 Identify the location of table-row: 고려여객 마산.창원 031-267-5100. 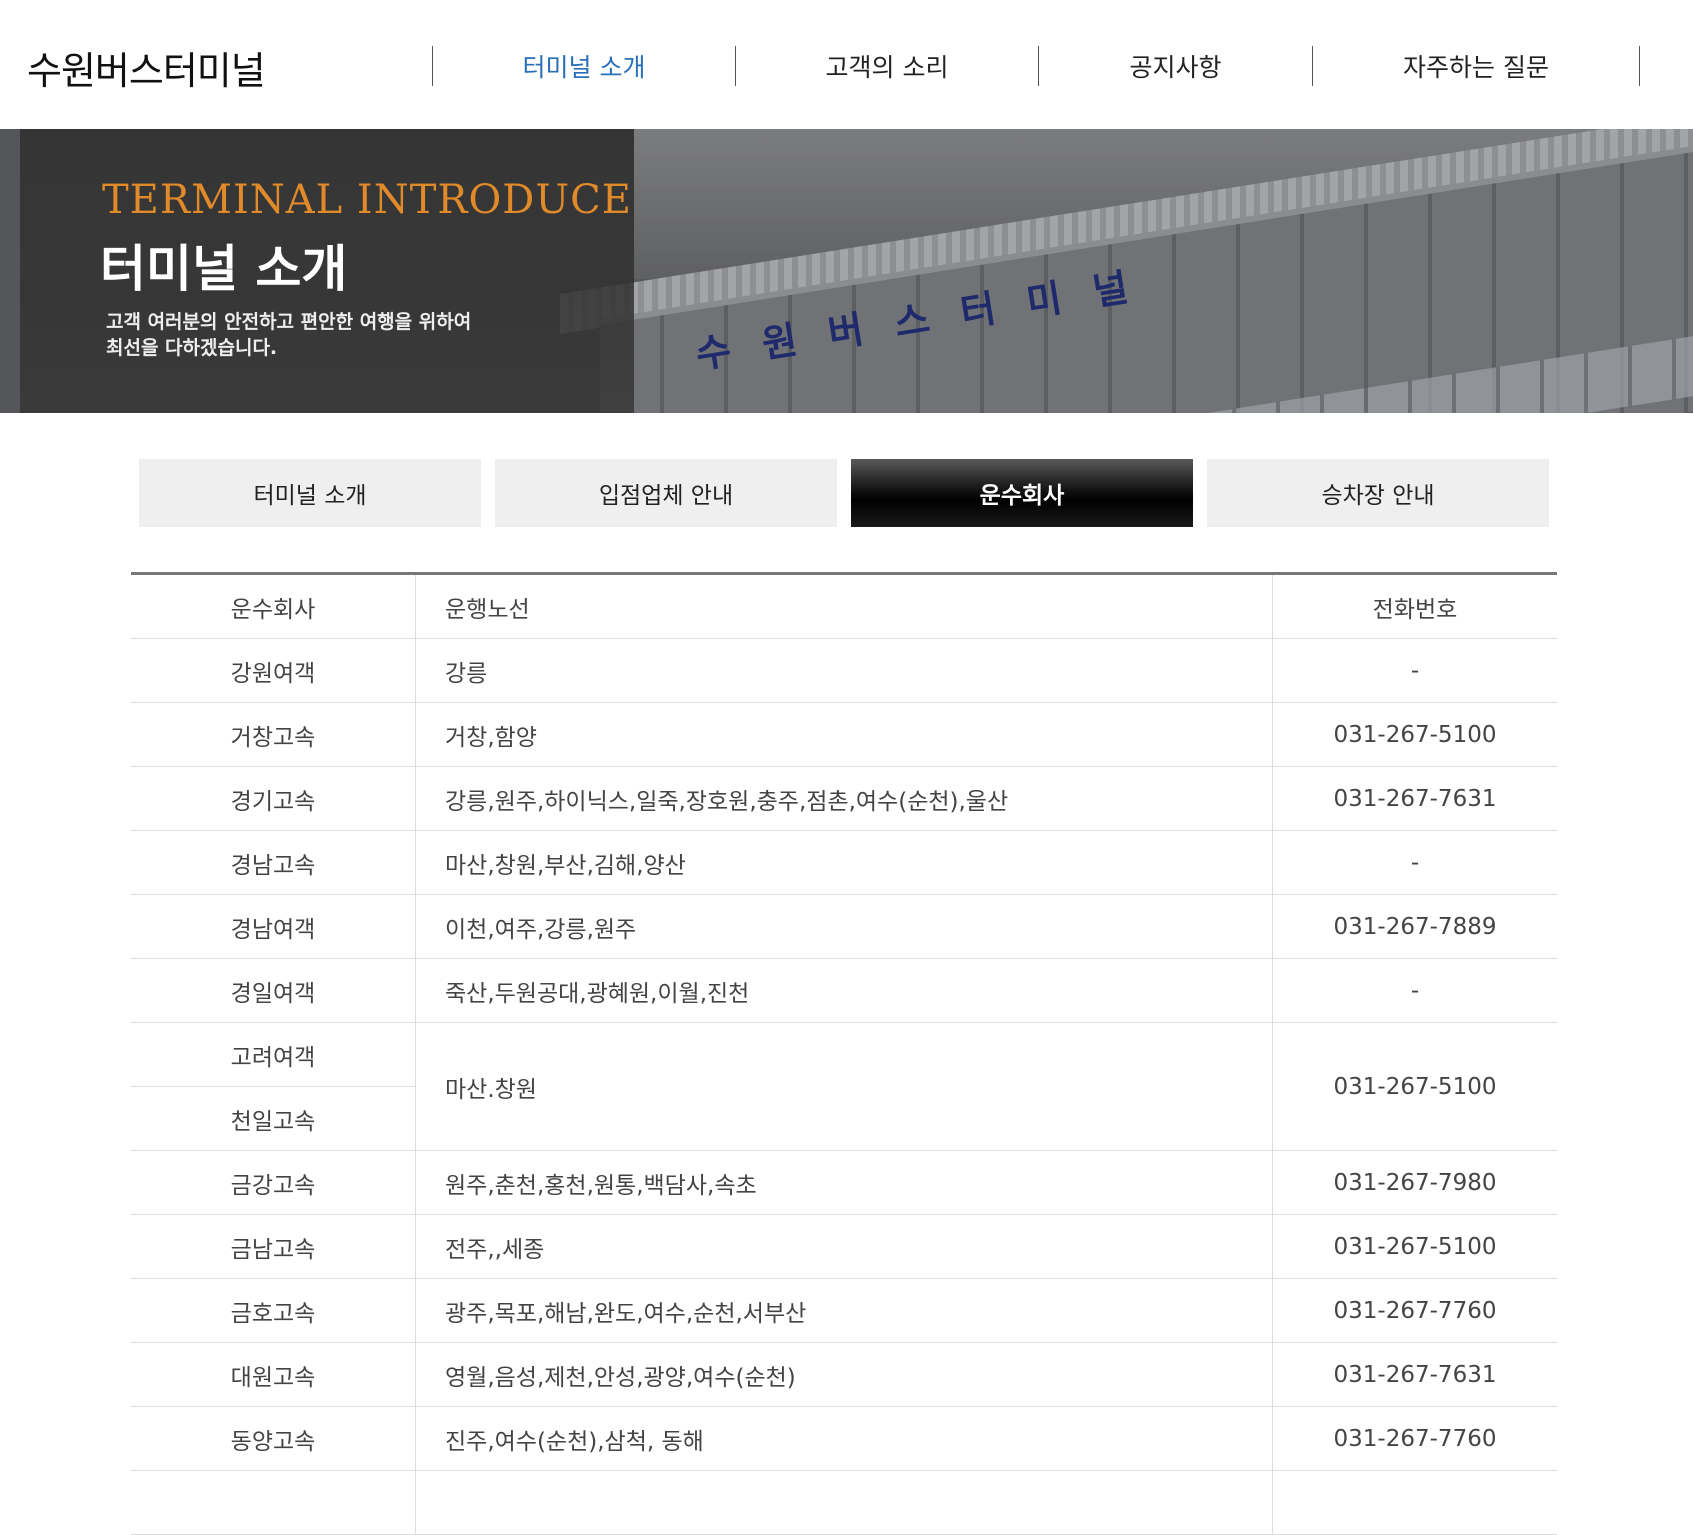
(844, 1086).